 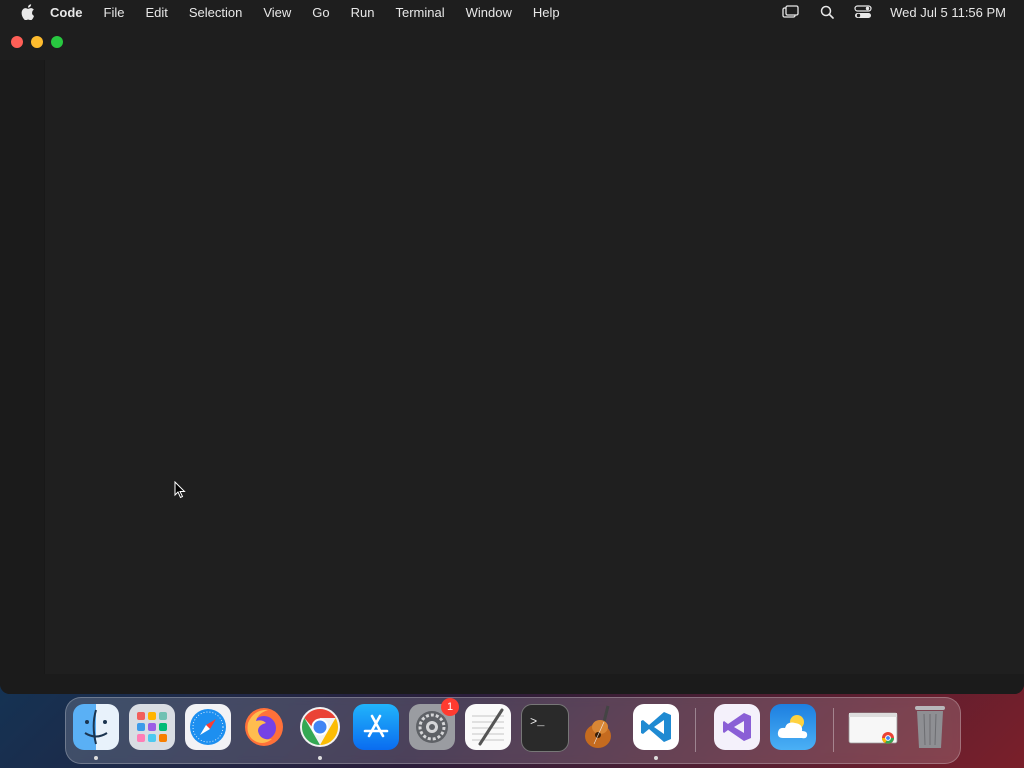 I want to click on vscode-icon, so click(x=656, y=727).